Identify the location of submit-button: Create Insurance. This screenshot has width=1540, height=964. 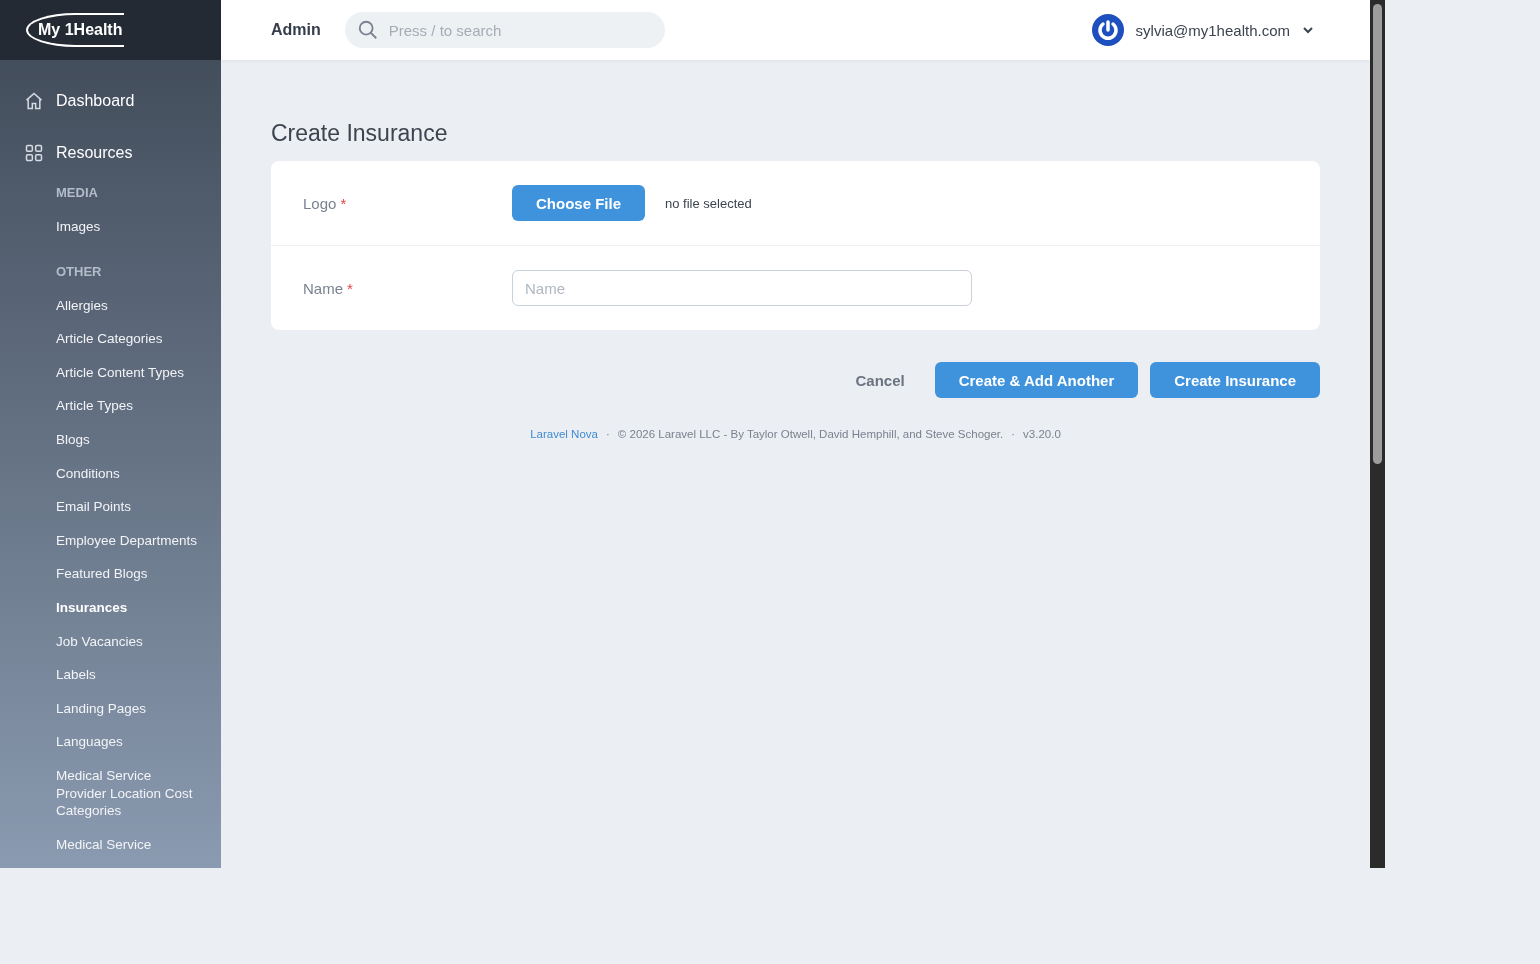
(1235, 380).